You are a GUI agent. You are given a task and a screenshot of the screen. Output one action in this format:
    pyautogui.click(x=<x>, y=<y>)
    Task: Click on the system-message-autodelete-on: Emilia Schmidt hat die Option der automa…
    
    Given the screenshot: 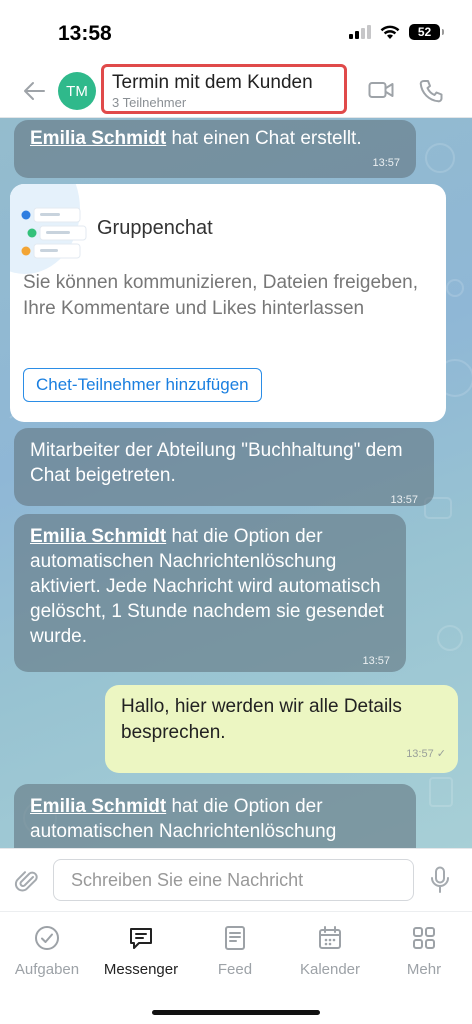 What is the action you would take?
    pyautogui.click(x=210, y=593)
    